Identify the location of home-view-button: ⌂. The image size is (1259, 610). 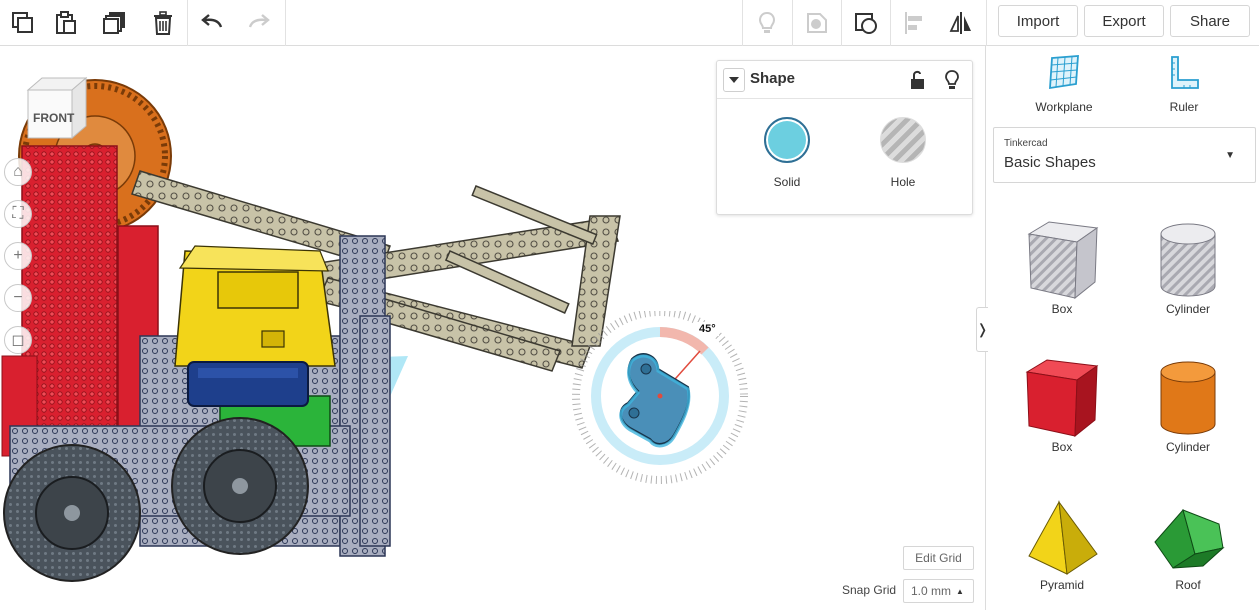
(18, 172).